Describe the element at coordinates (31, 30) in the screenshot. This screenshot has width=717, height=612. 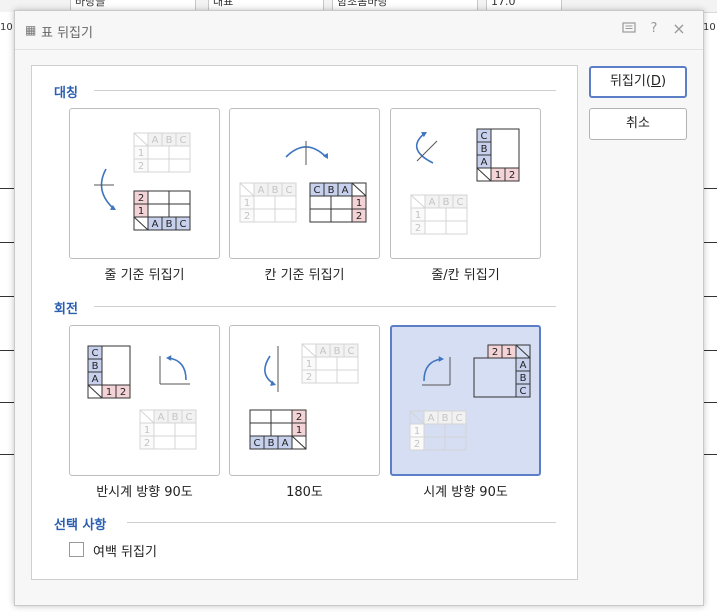
I see `table-icon: ▦` at that location.